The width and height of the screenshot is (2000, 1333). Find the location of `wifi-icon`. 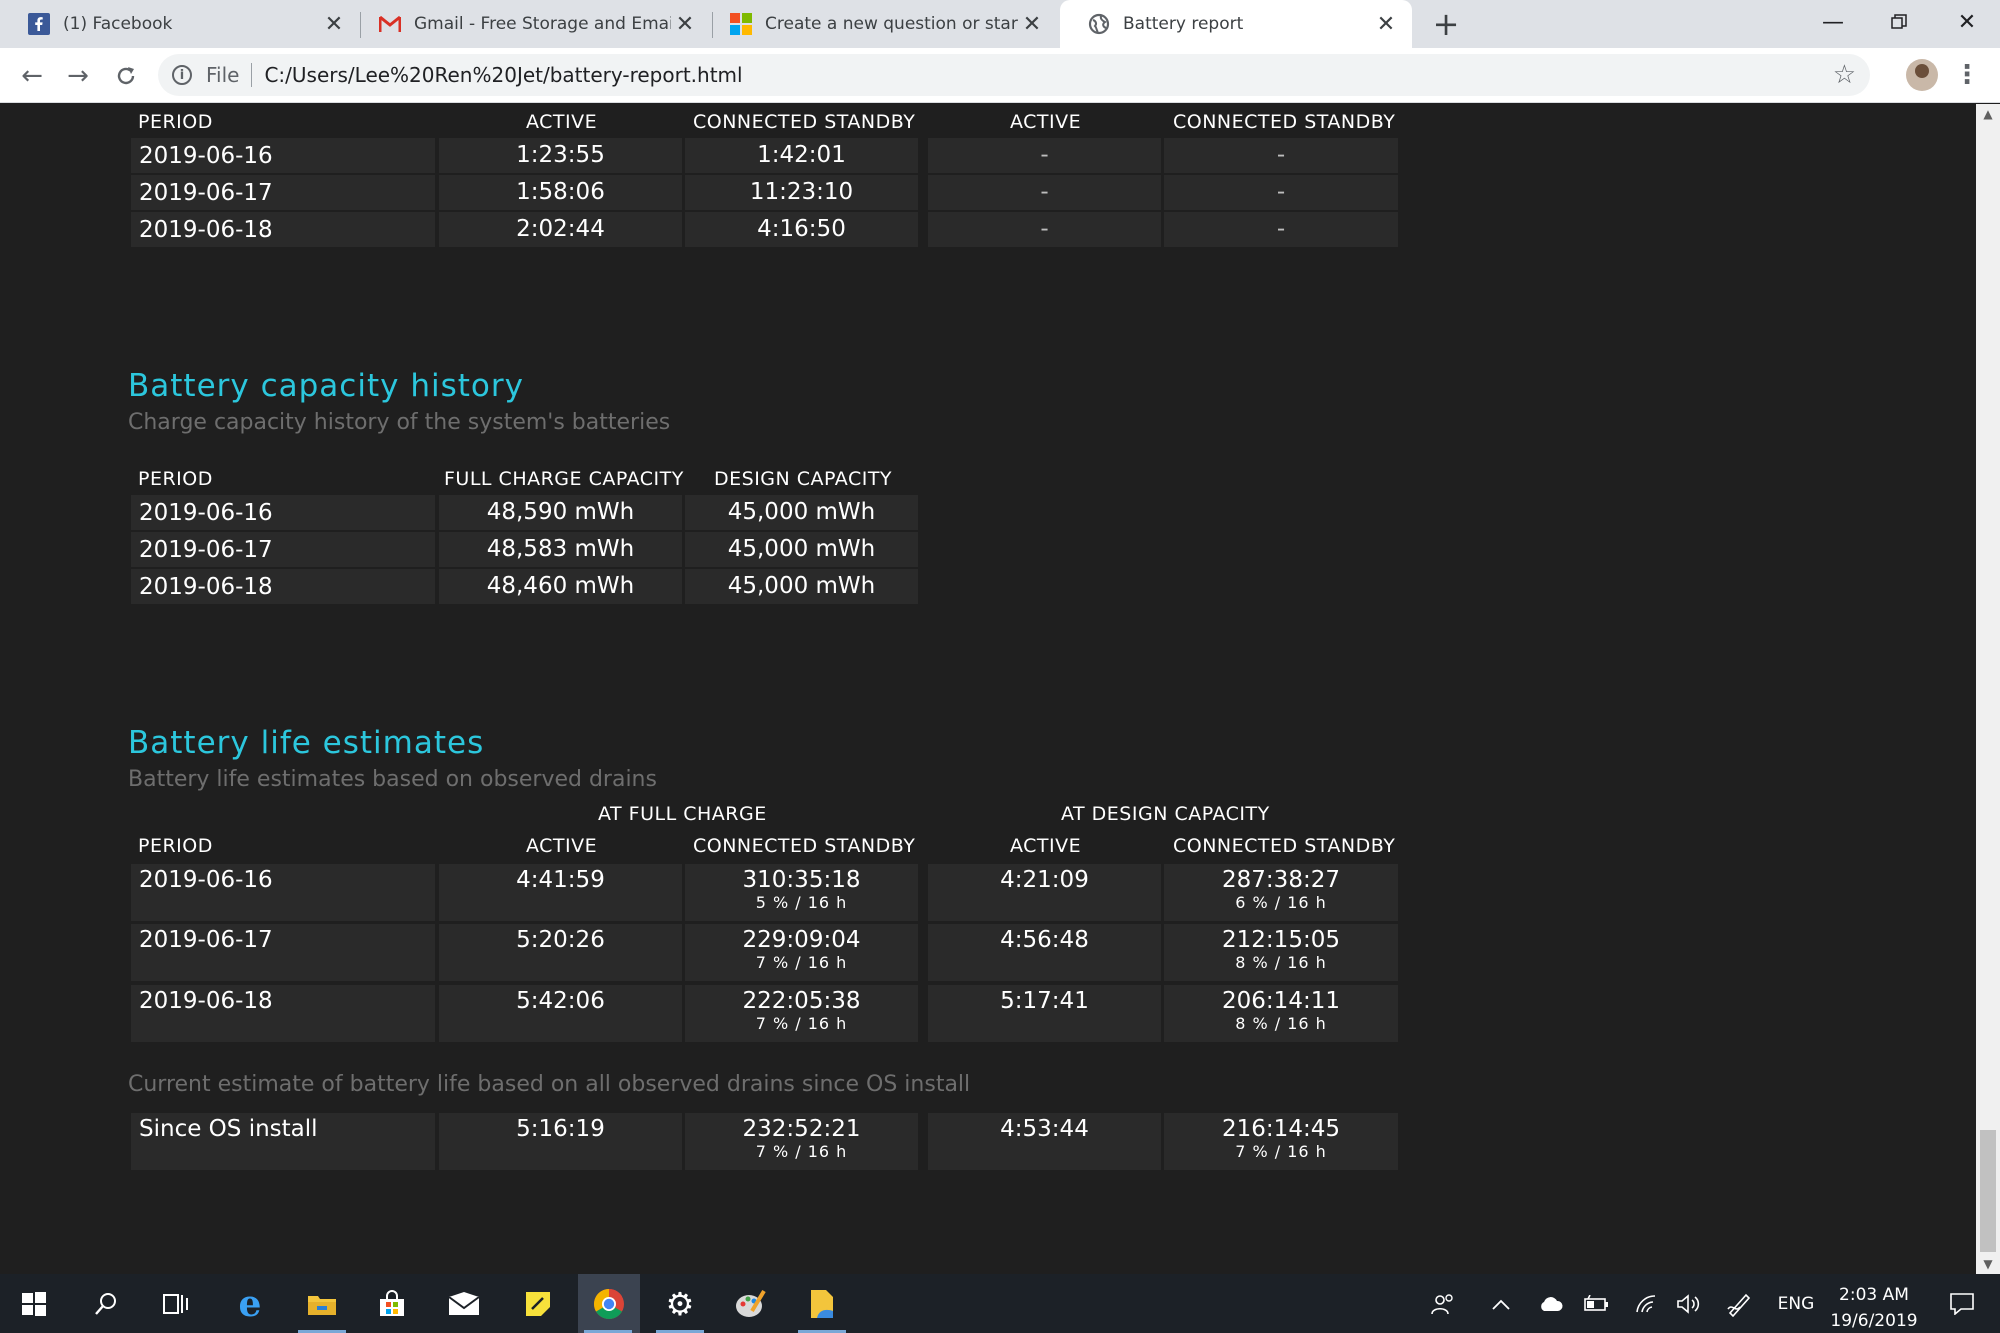

wifi-icon is located at coordinates (1647, 1303).